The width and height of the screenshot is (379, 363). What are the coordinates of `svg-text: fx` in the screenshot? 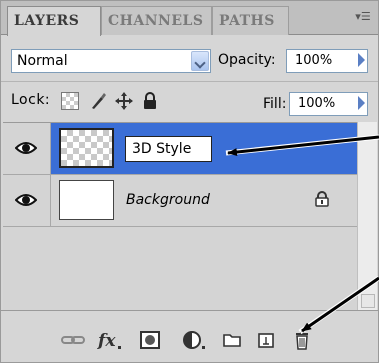 It's located at (106, 341).